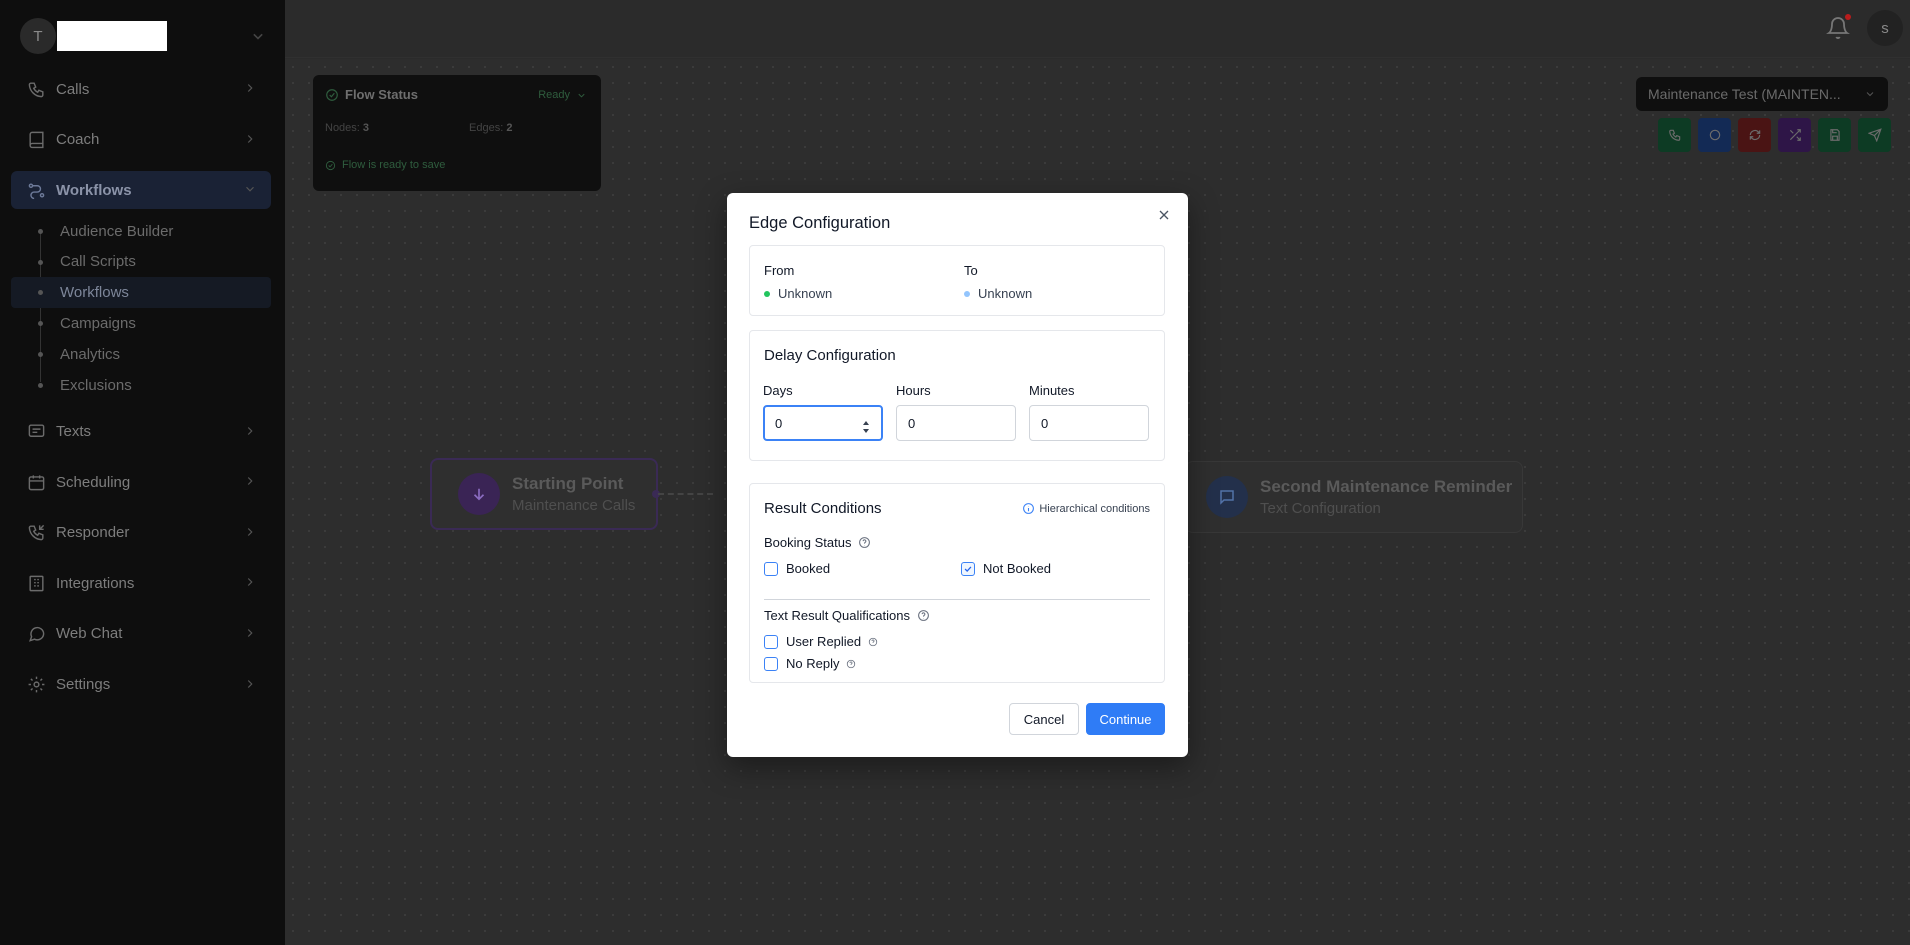  What do you see at coordinates (913, 390) in the screenshot?
I see `hours-label: Hours` at bounding box center [913, 390].